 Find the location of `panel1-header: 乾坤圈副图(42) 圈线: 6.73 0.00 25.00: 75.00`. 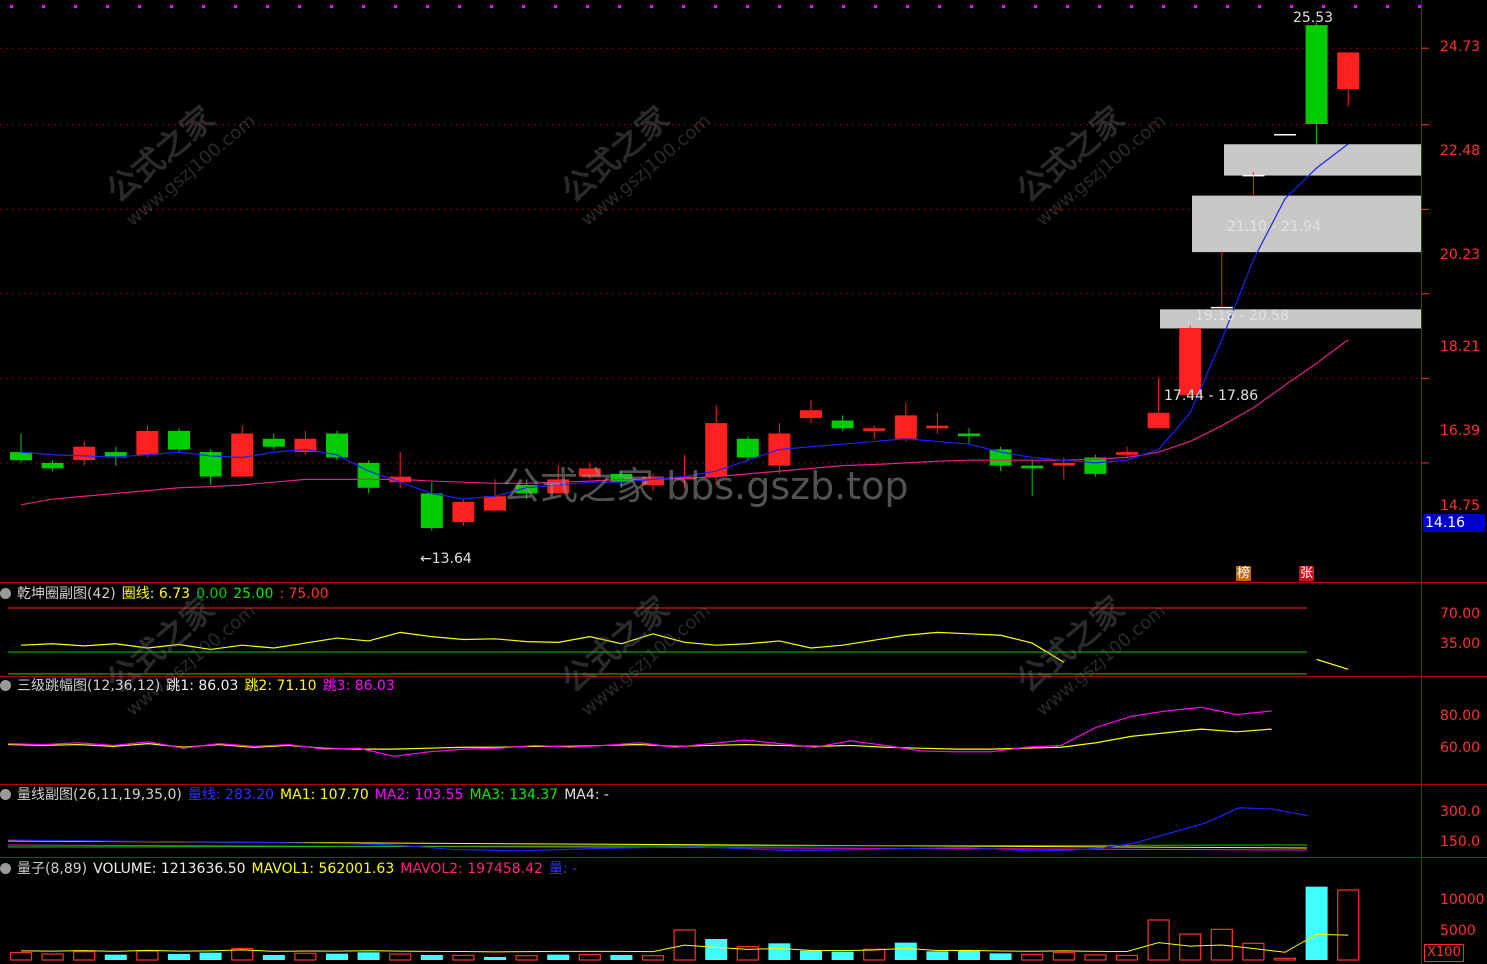

panel1-header: 乾坤圈副图(42) 圈线: 6.73 0.00 25.00: 75.00 is located at coordinates (167, 594).